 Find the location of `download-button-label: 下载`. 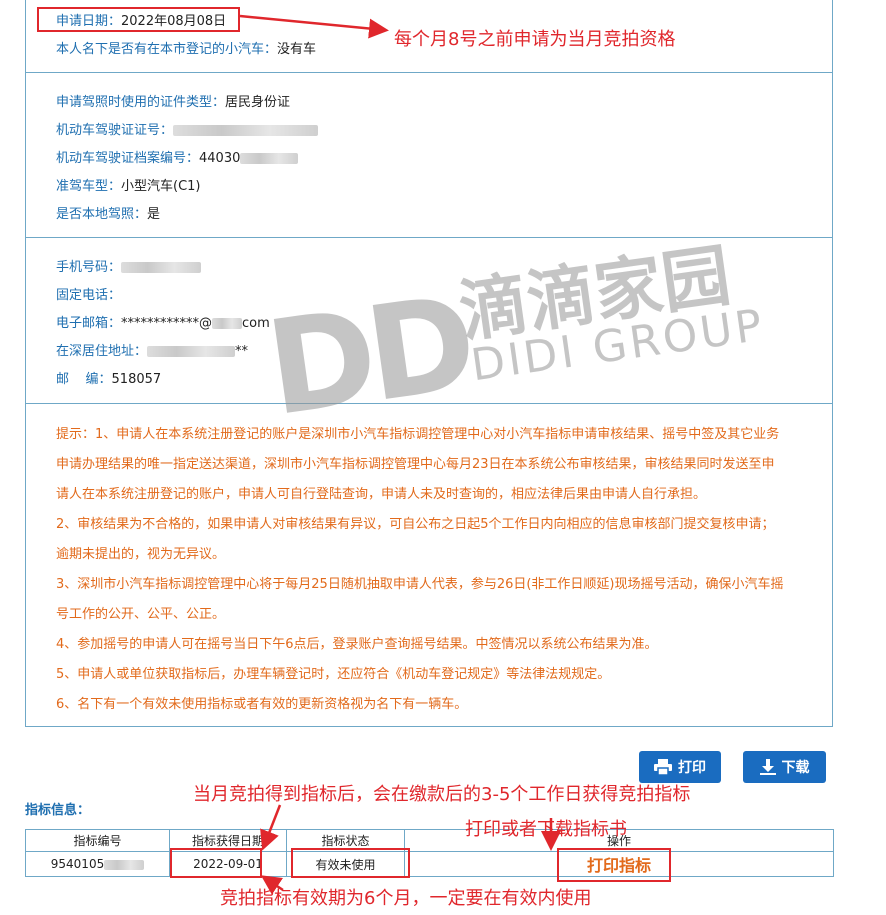

download-button-label: 下载 is located at coordinates (795, 768).